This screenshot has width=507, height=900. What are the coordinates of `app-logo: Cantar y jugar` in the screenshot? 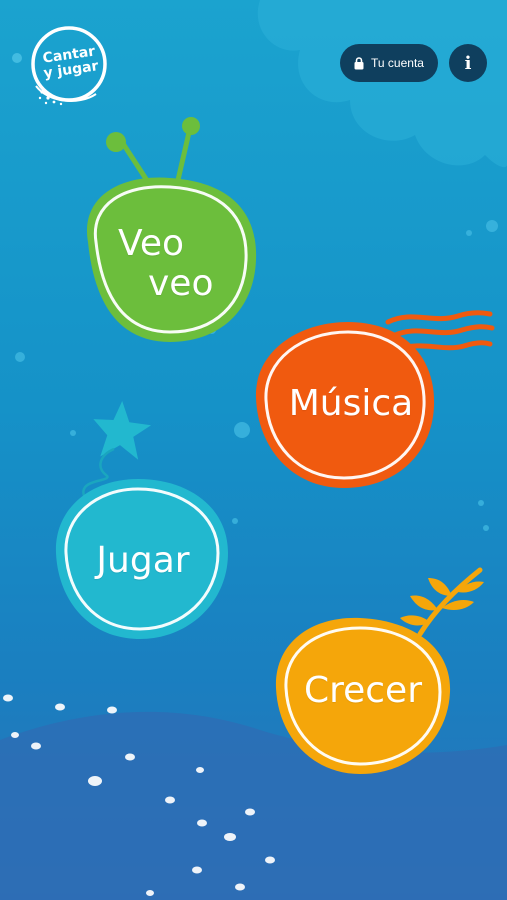 It's located at (70, 66).